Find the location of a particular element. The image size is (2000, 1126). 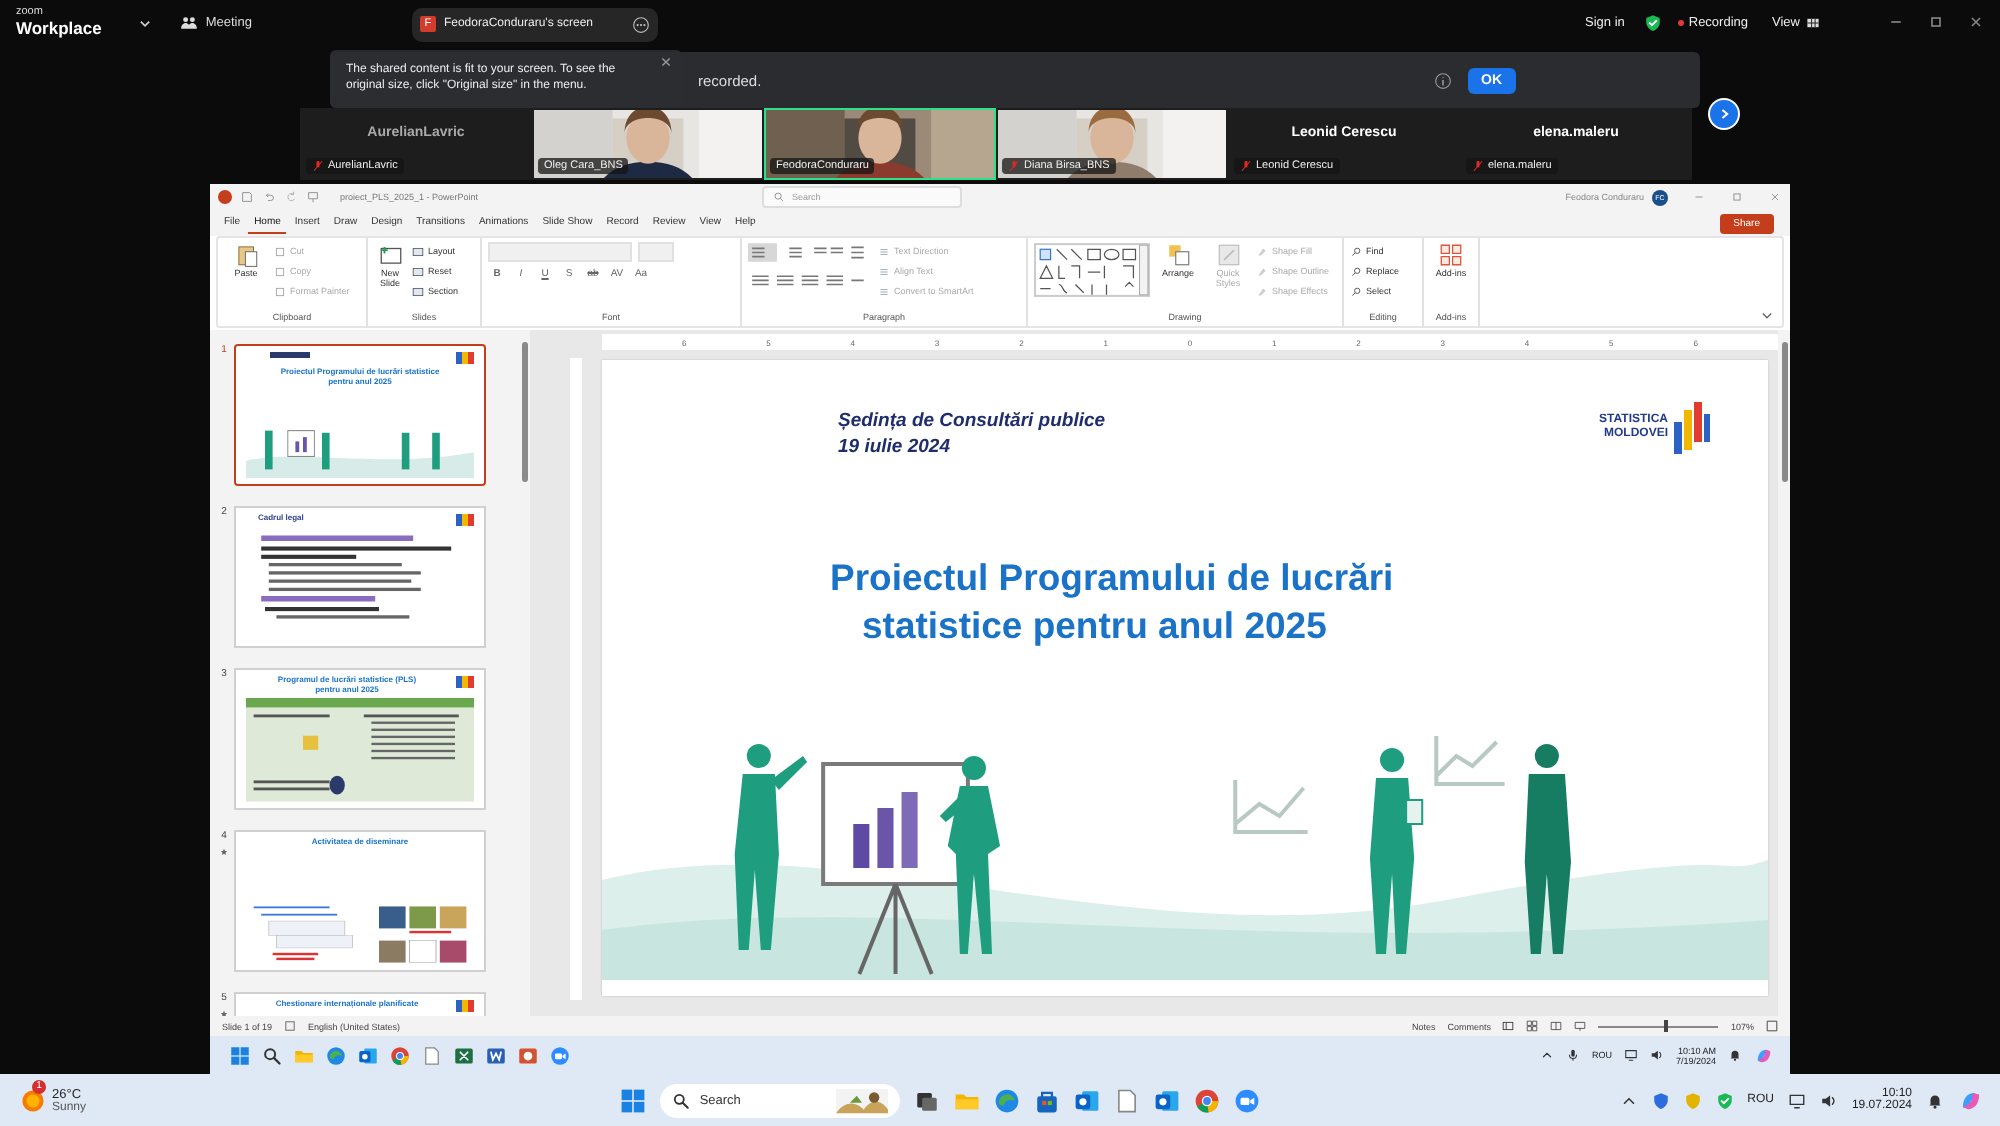

heading-line is located at coordinates (290, 355).